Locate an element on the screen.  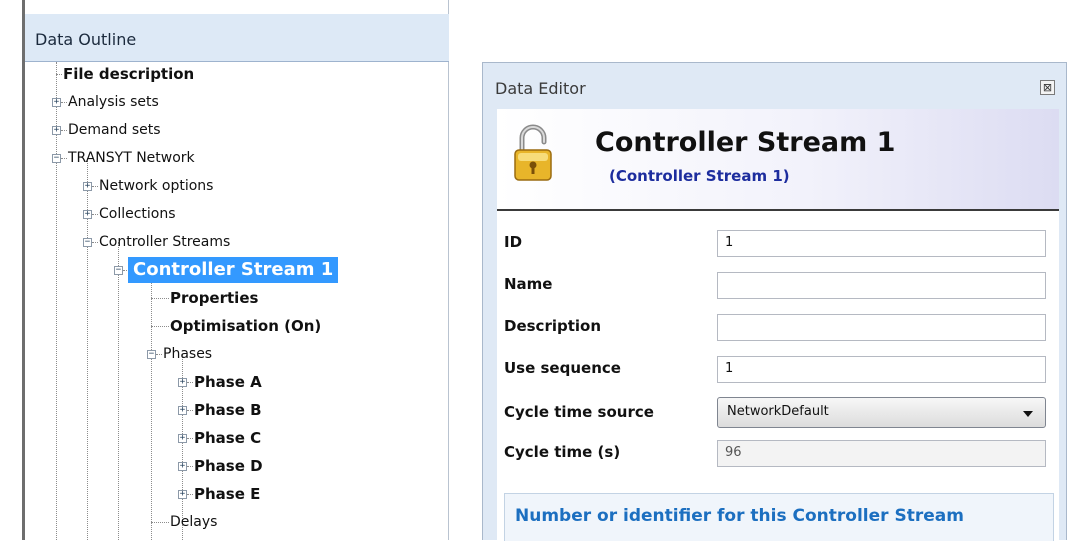
unlocked-padlock-icon is located at coordinates (533, 152).